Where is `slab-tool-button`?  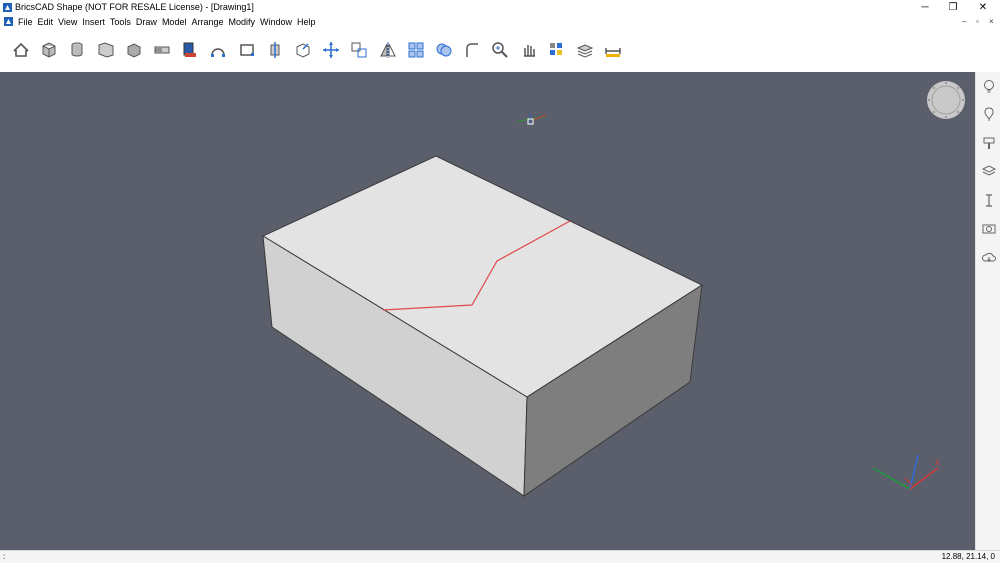 slab-tool-button is located at coordinates (162, 50).